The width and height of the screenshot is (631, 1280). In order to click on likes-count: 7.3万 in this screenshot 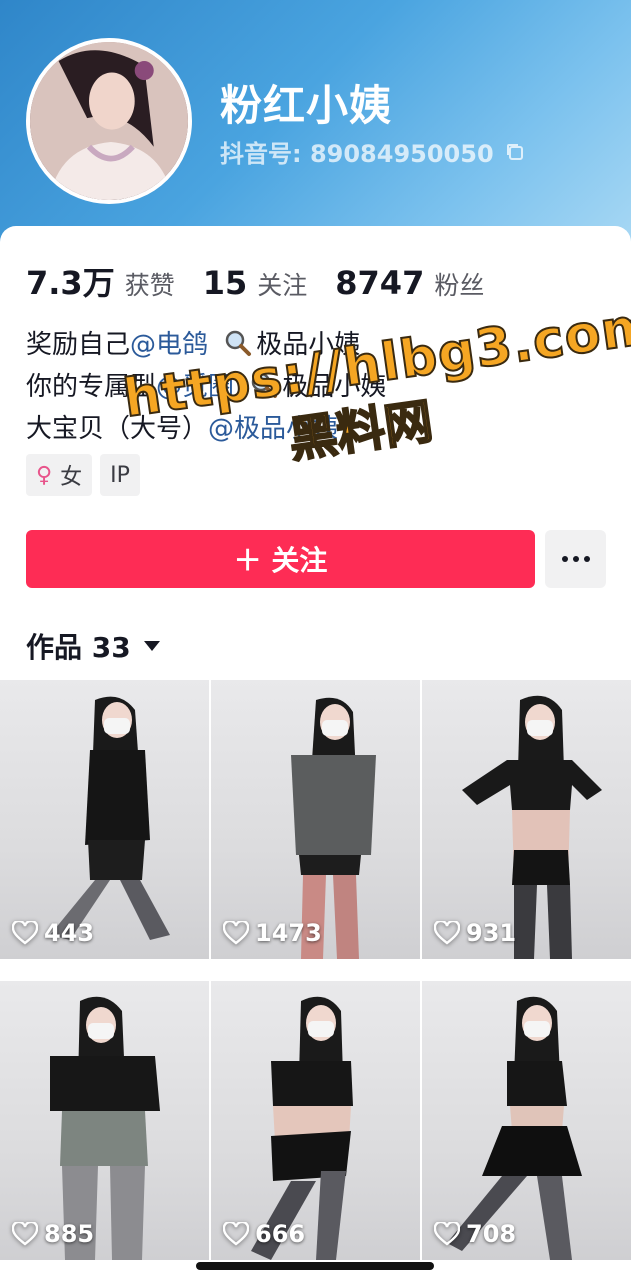, I will do `click(70, 283)`.